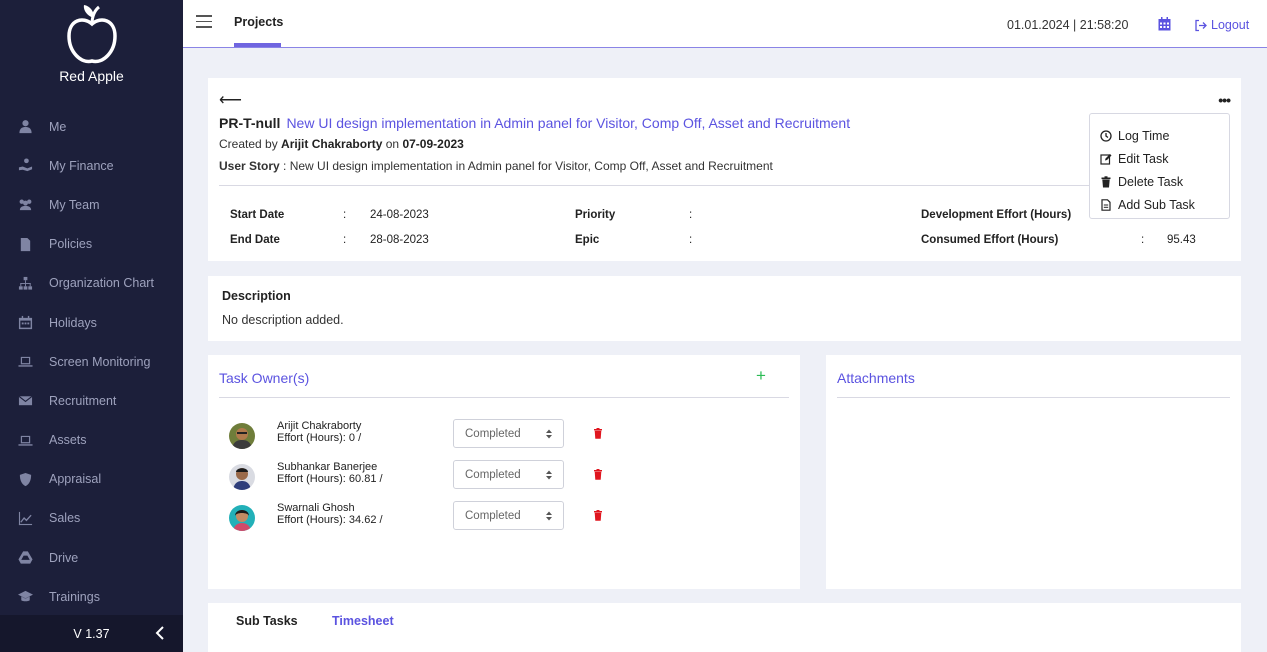 This screenshot has height=652, width=1267. Describe the element at coordinates (91, 34) in the screenshot. I see `apple-logo-icon` at that location.